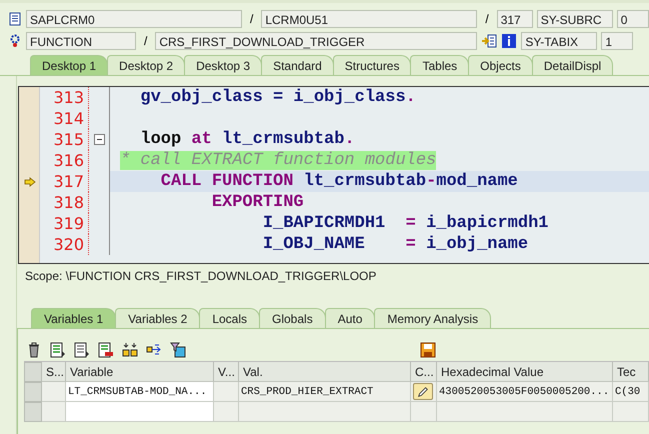 The height and width of the screenshot is (434, 649). I want to click on code-line: I_BAPICRMDH1 = i_bapicrmdh1, so click(405, 223).